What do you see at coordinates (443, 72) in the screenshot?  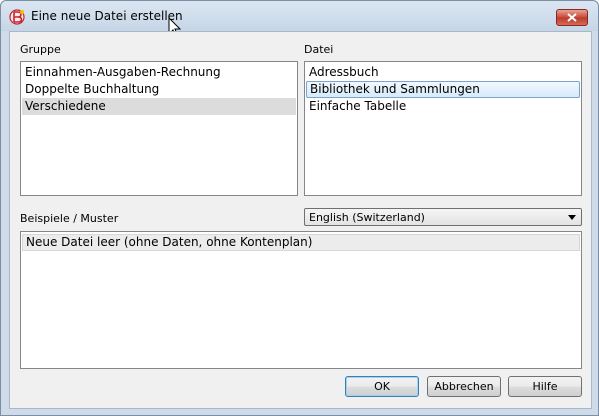 I see `file-item: Adressbuch` at bounding box center [443, 72].